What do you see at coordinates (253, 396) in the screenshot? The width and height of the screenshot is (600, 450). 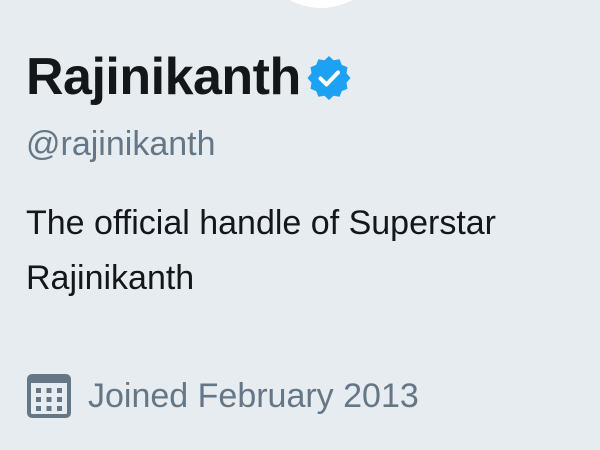 I see `joined-text: Joined February 2013` at bounding box center [253, 396].